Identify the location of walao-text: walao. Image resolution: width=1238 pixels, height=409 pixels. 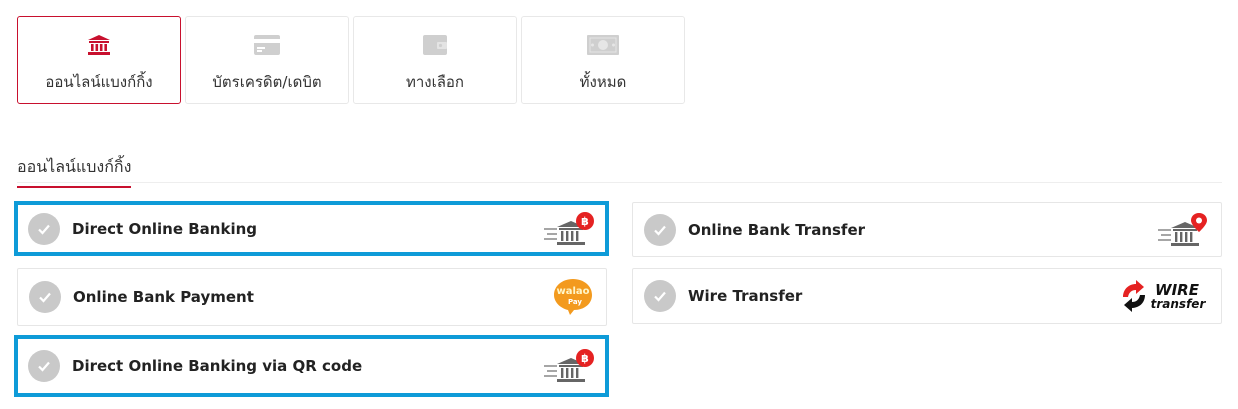
(572, 291).